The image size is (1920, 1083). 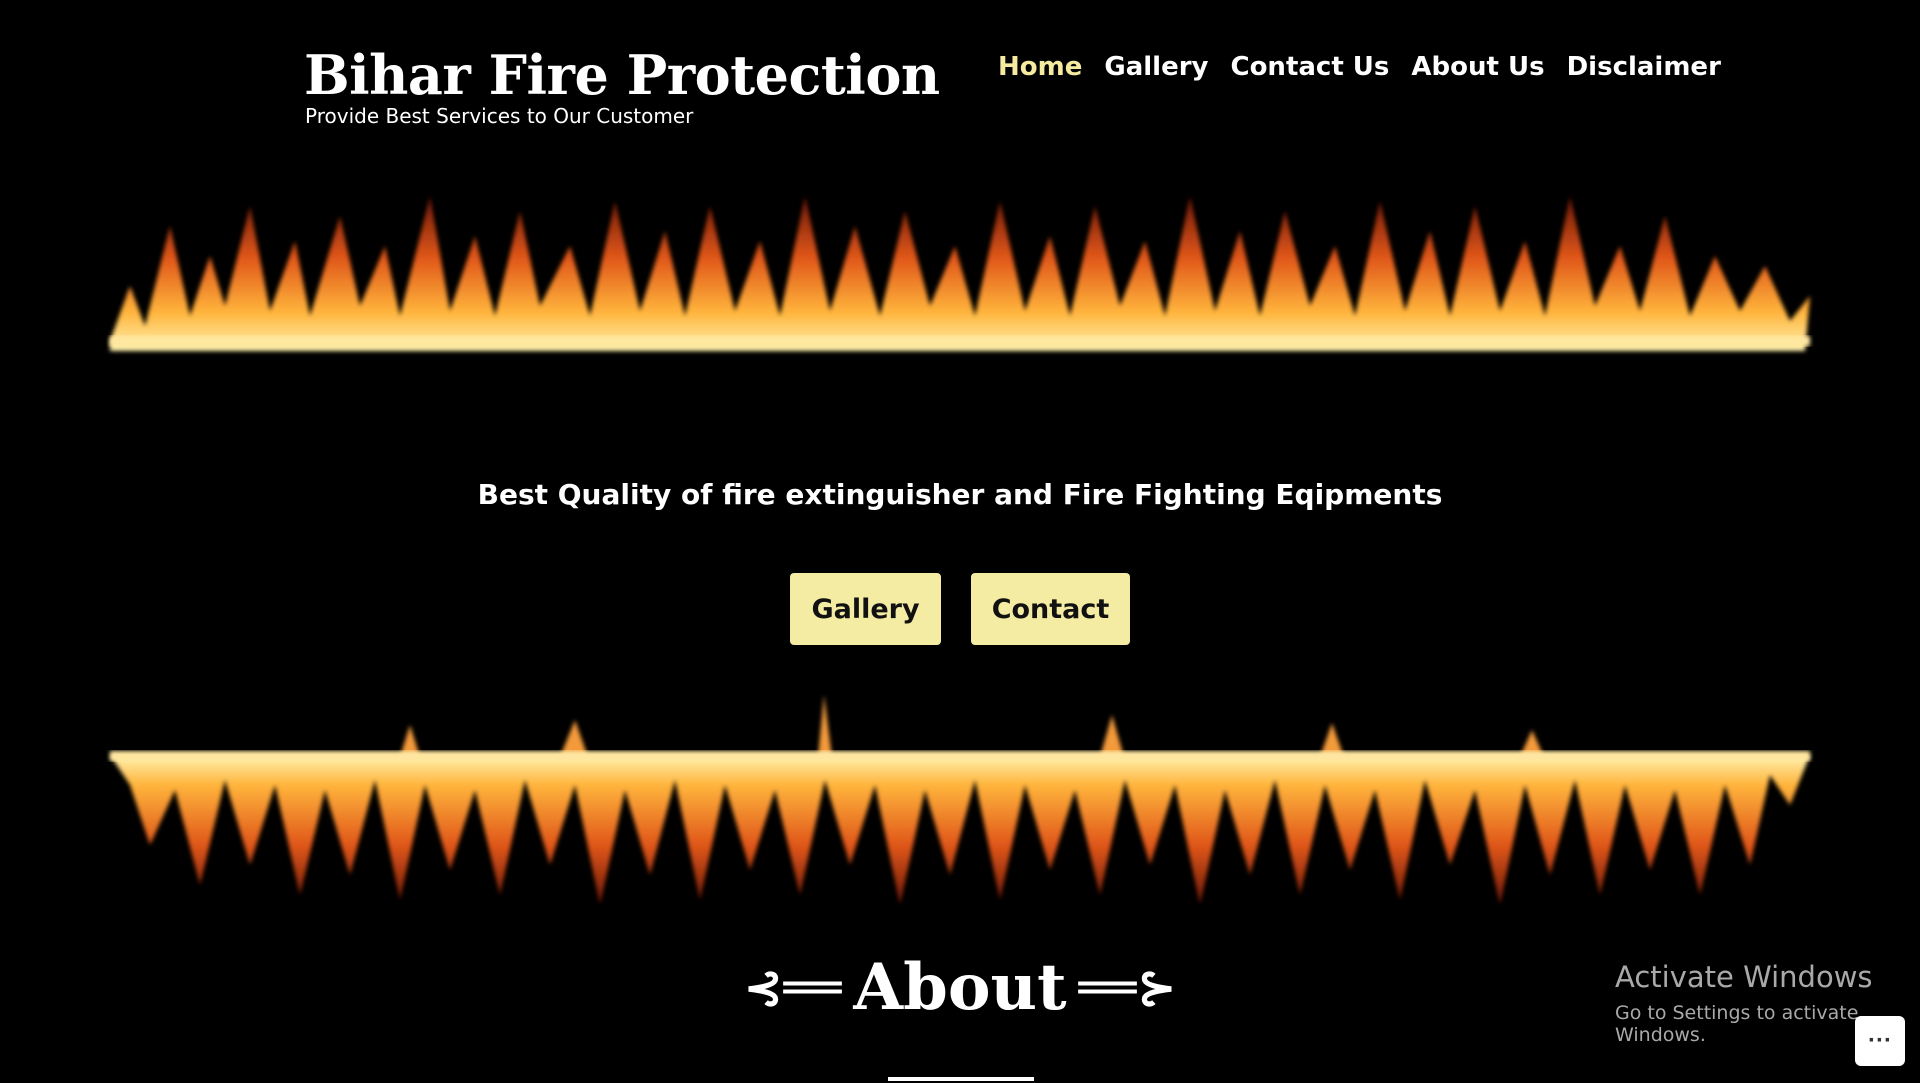 I want to click on nav-item-home: Home, so click(x=1040, y=67).